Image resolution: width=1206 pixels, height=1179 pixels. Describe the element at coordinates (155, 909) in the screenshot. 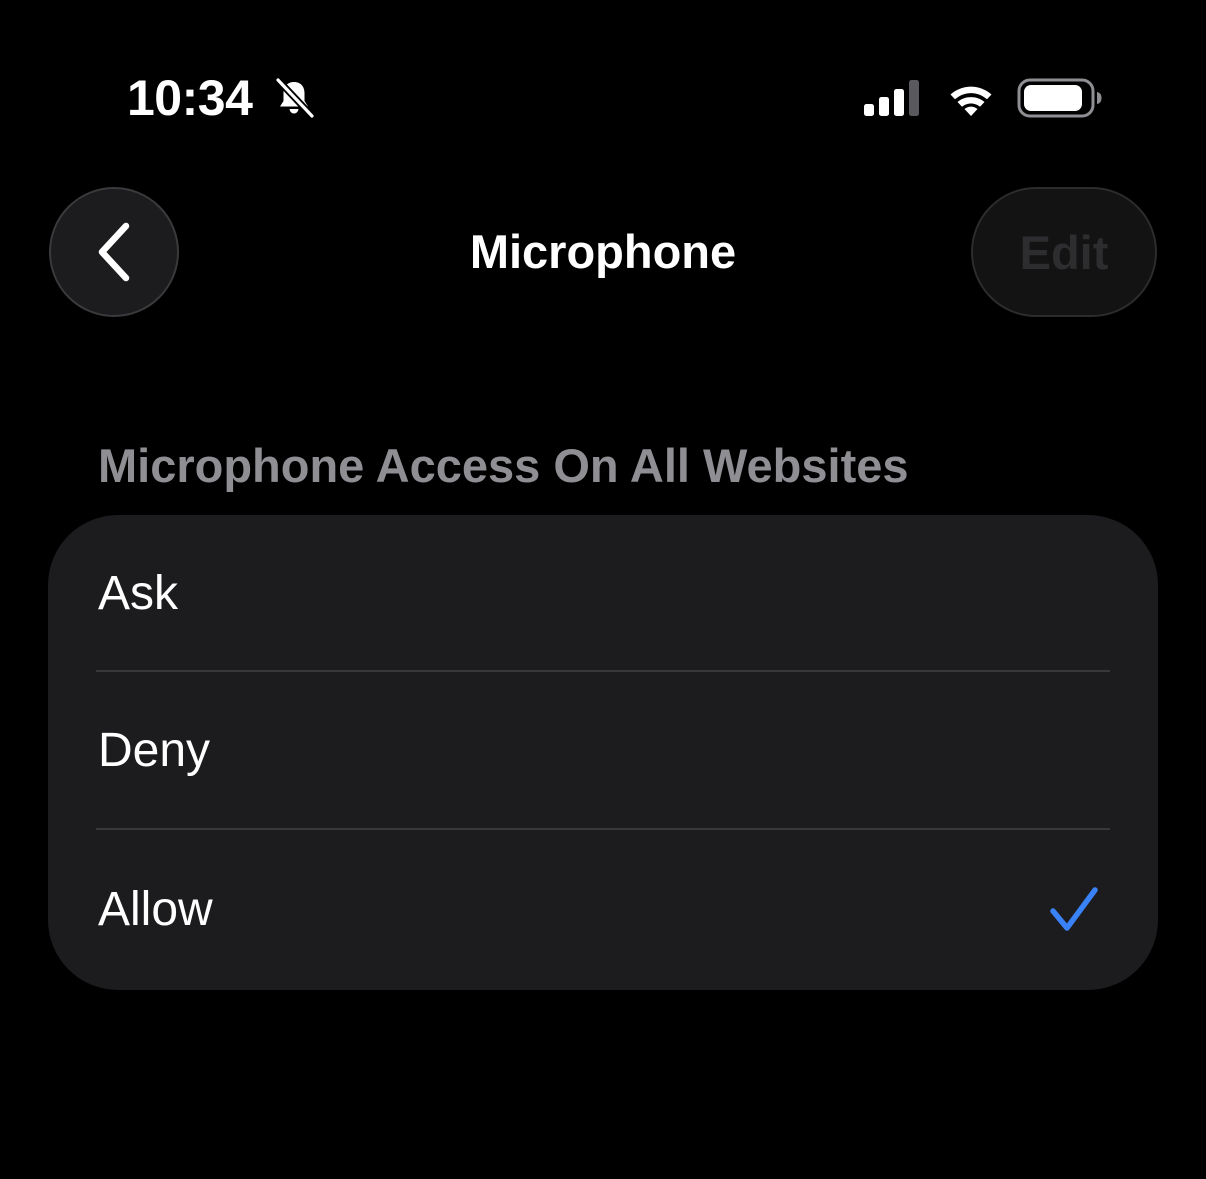

I see `option-label: Allow` at that location.